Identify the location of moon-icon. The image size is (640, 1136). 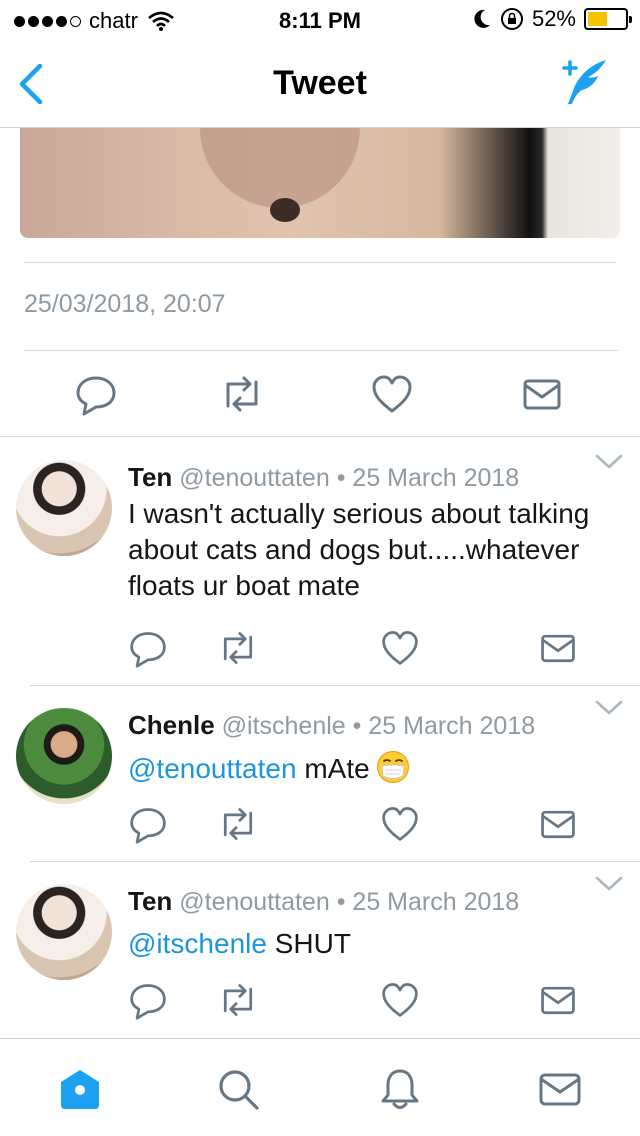
(482, 18).